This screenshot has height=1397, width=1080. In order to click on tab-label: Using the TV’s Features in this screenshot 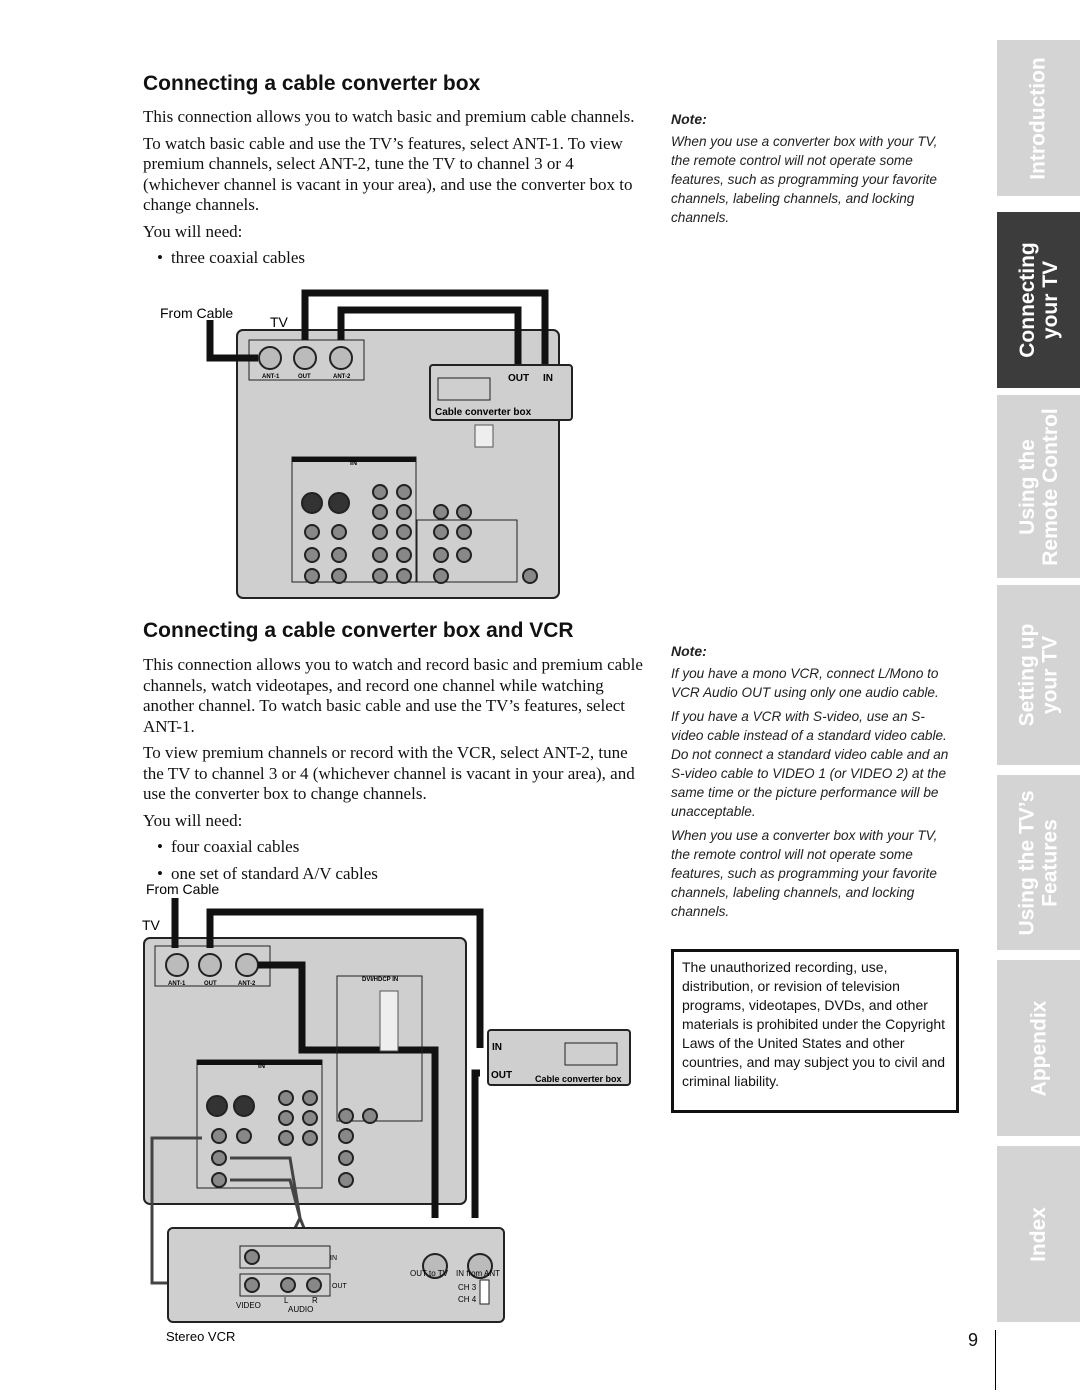, I will do `click(1038, 862)`.